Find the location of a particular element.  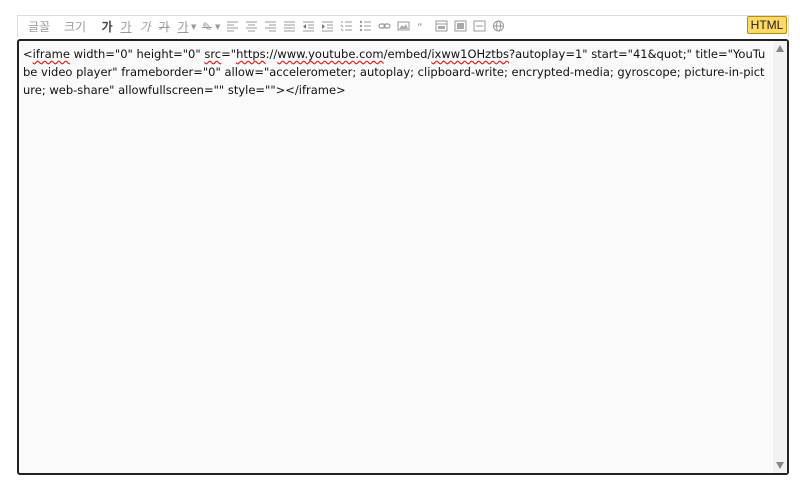

spellcheck-word: https is located at coordinates (251, 54).